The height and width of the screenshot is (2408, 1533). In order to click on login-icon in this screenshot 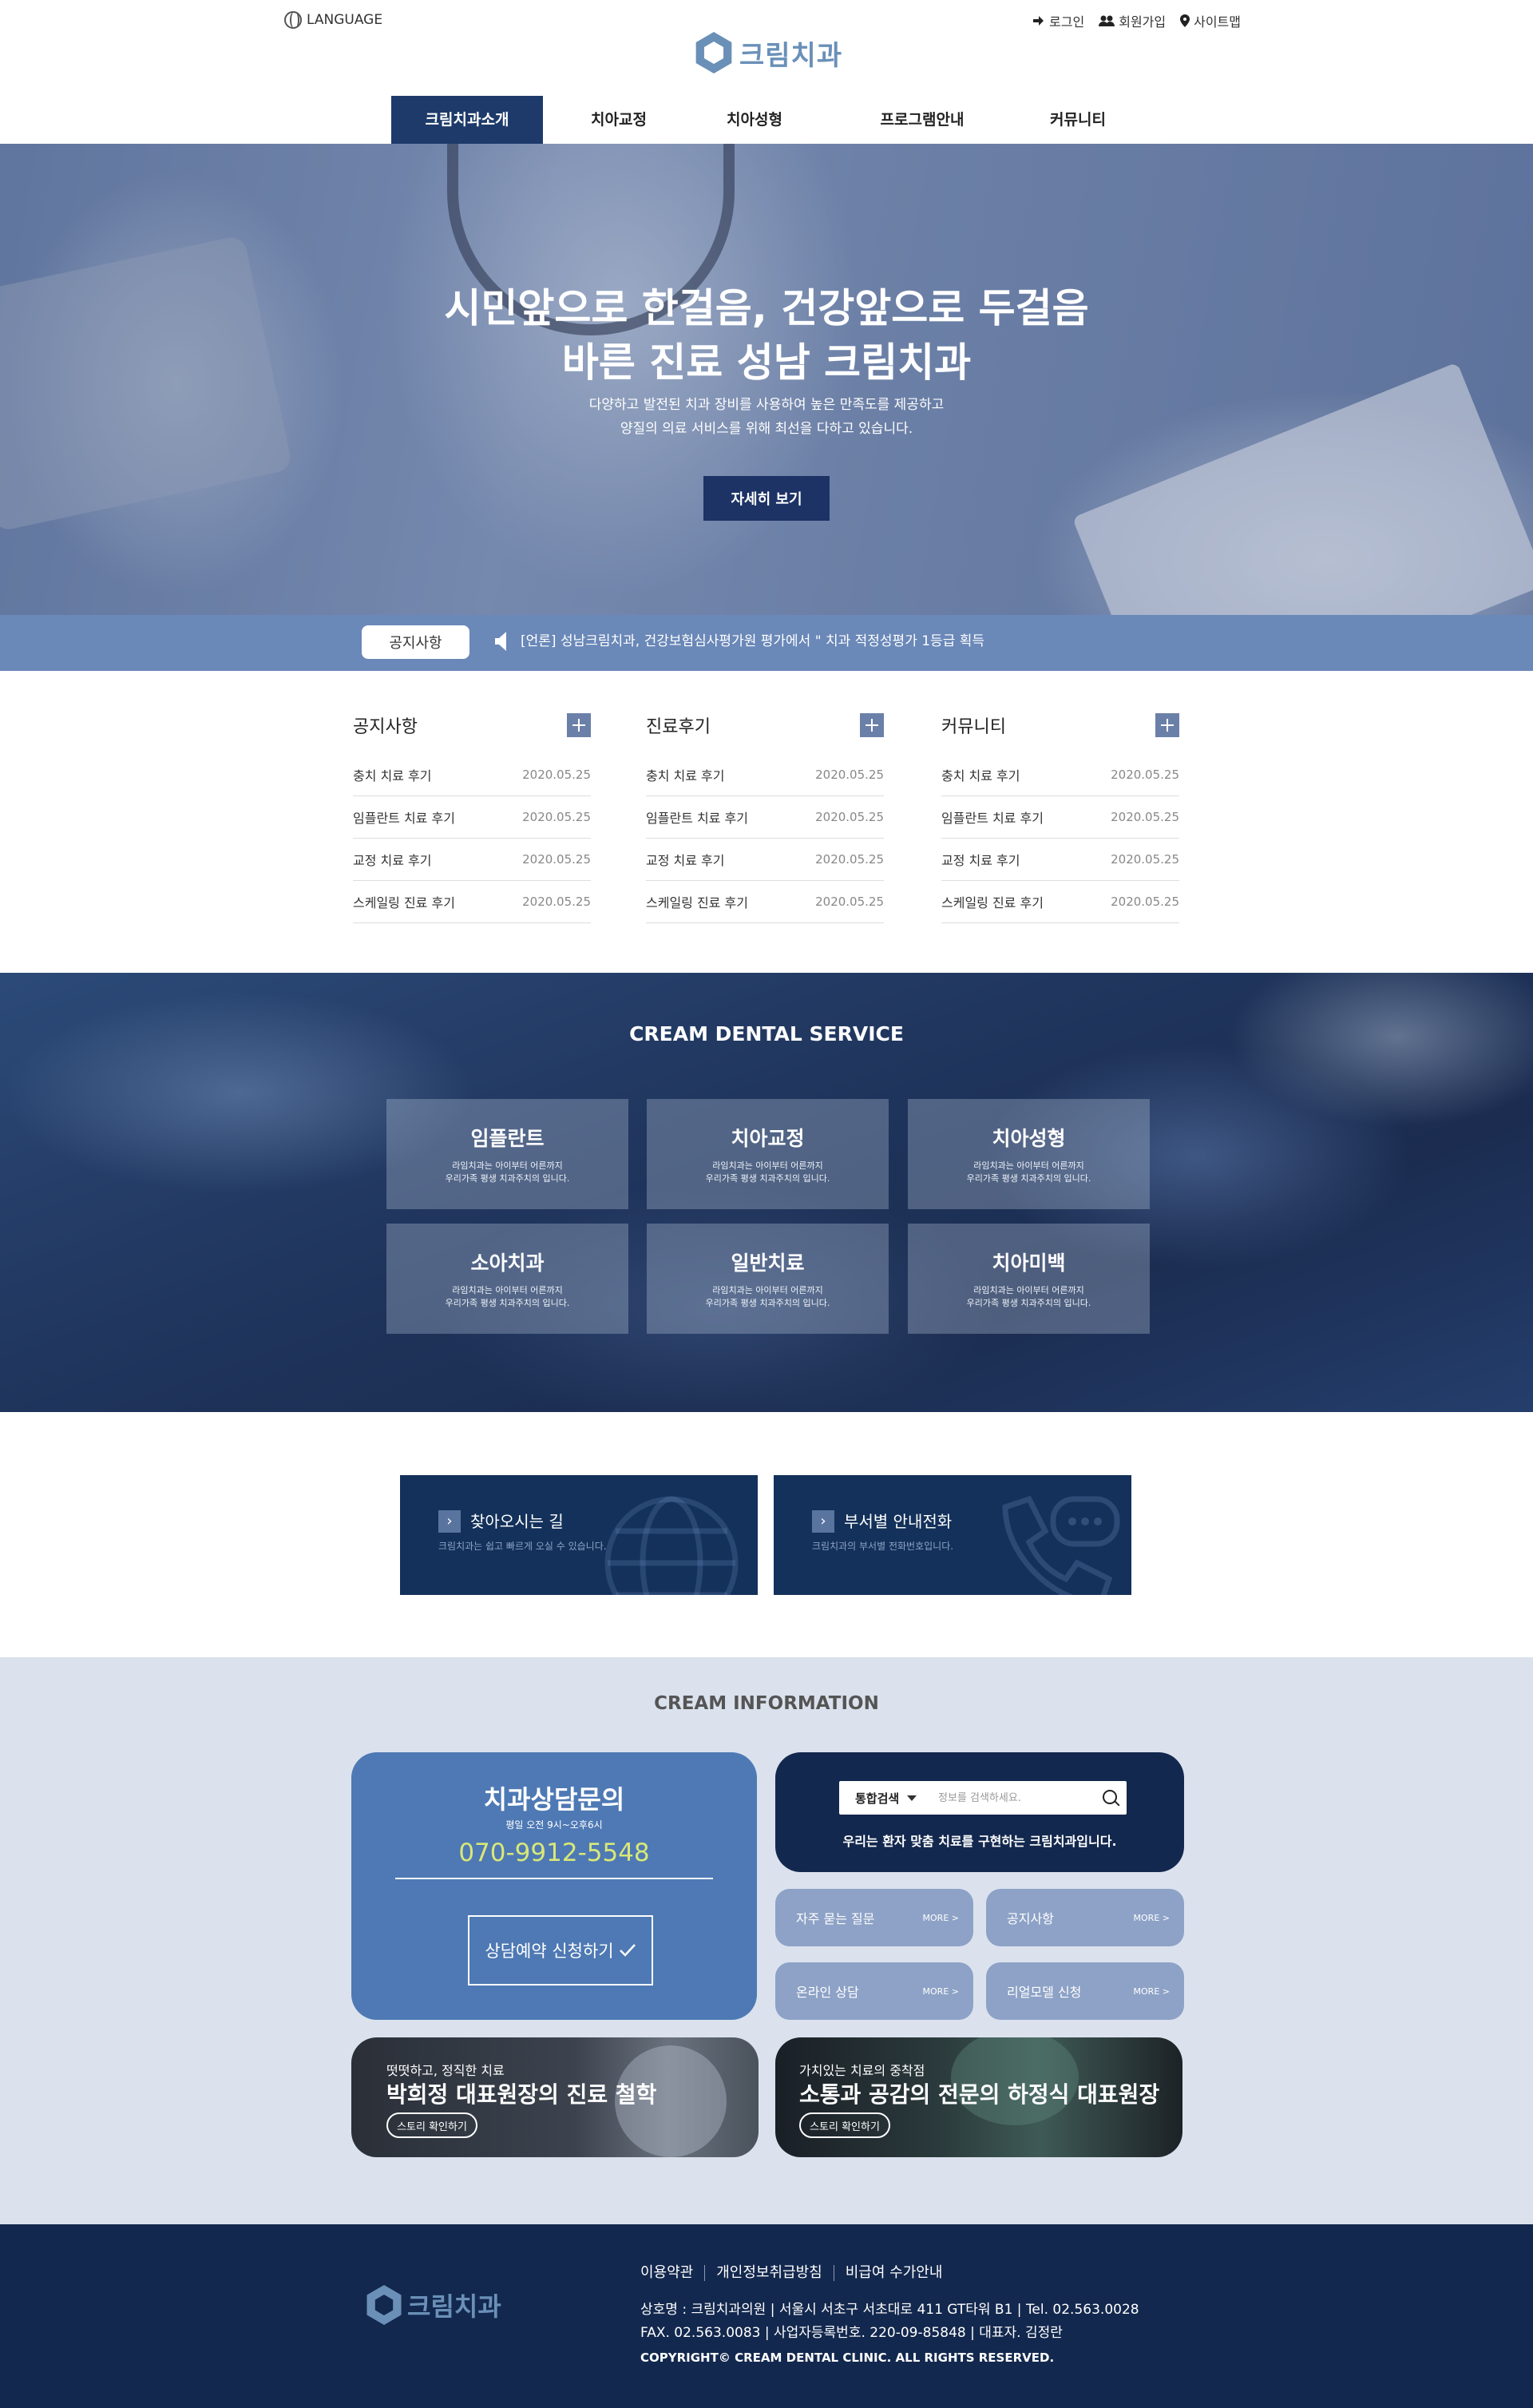, I will do `click(1038, 21)`.